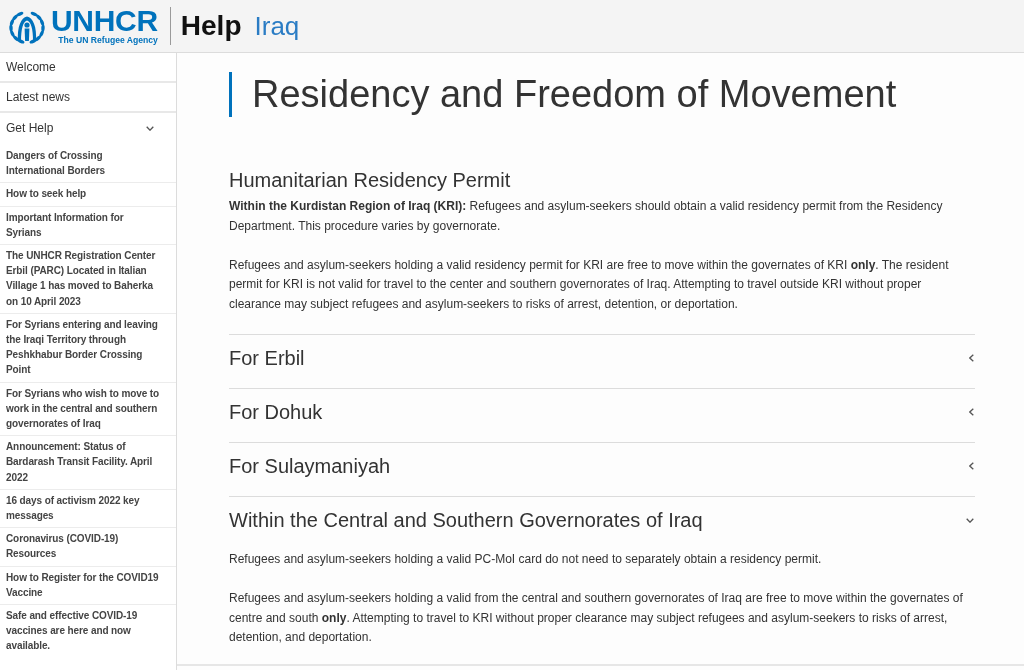 The image size is (1024, 670). What do you see at coordinates (88, 348) in the screenshot?
I see `nav-sublink: For Syrians entering and leaving the Iraqi Territory through Peshkhabur Border Crossing Point` at bounding box center [88, 348].